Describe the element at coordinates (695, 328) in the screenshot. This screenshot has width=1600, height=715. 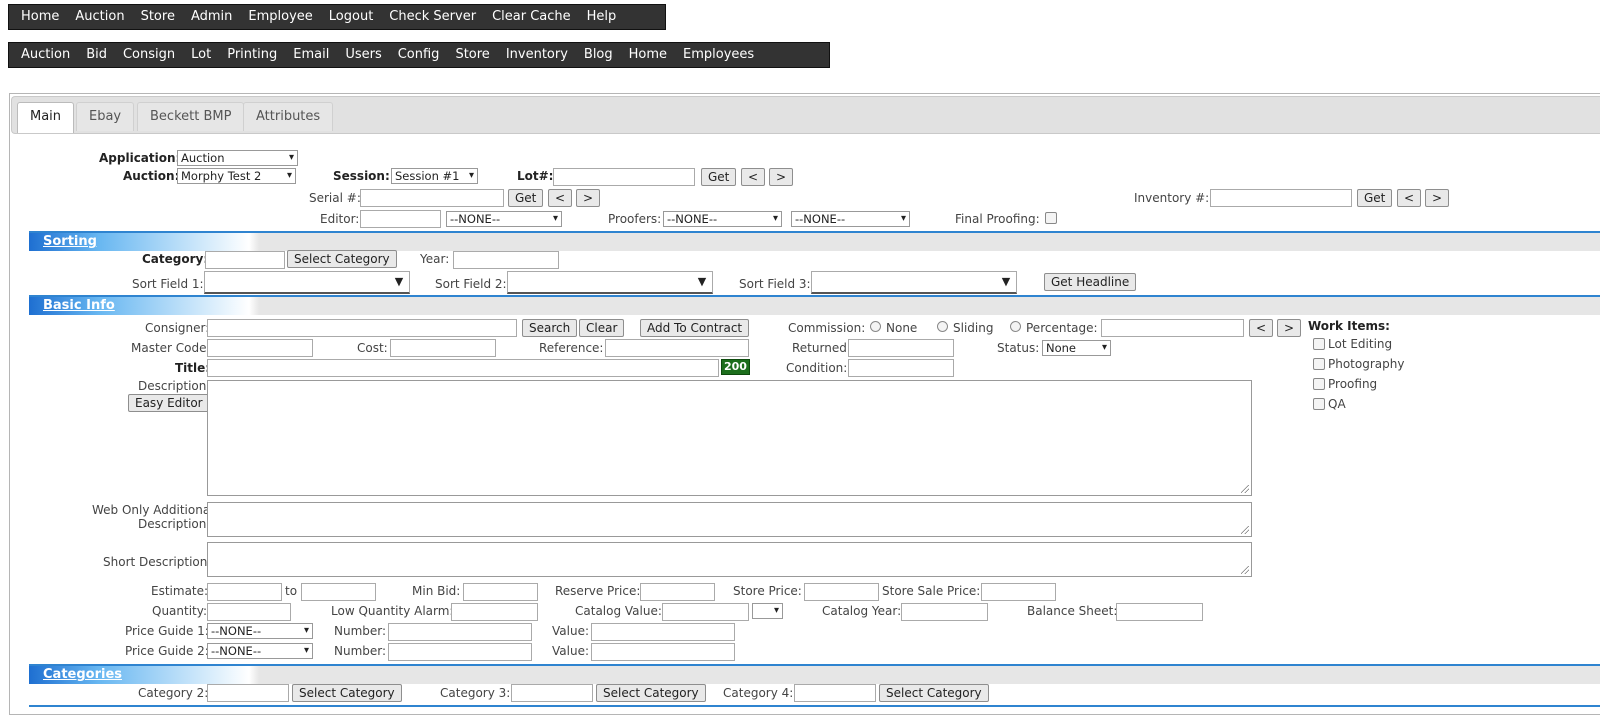
I see `add-to-contract-button: Add To Contract` at that location.